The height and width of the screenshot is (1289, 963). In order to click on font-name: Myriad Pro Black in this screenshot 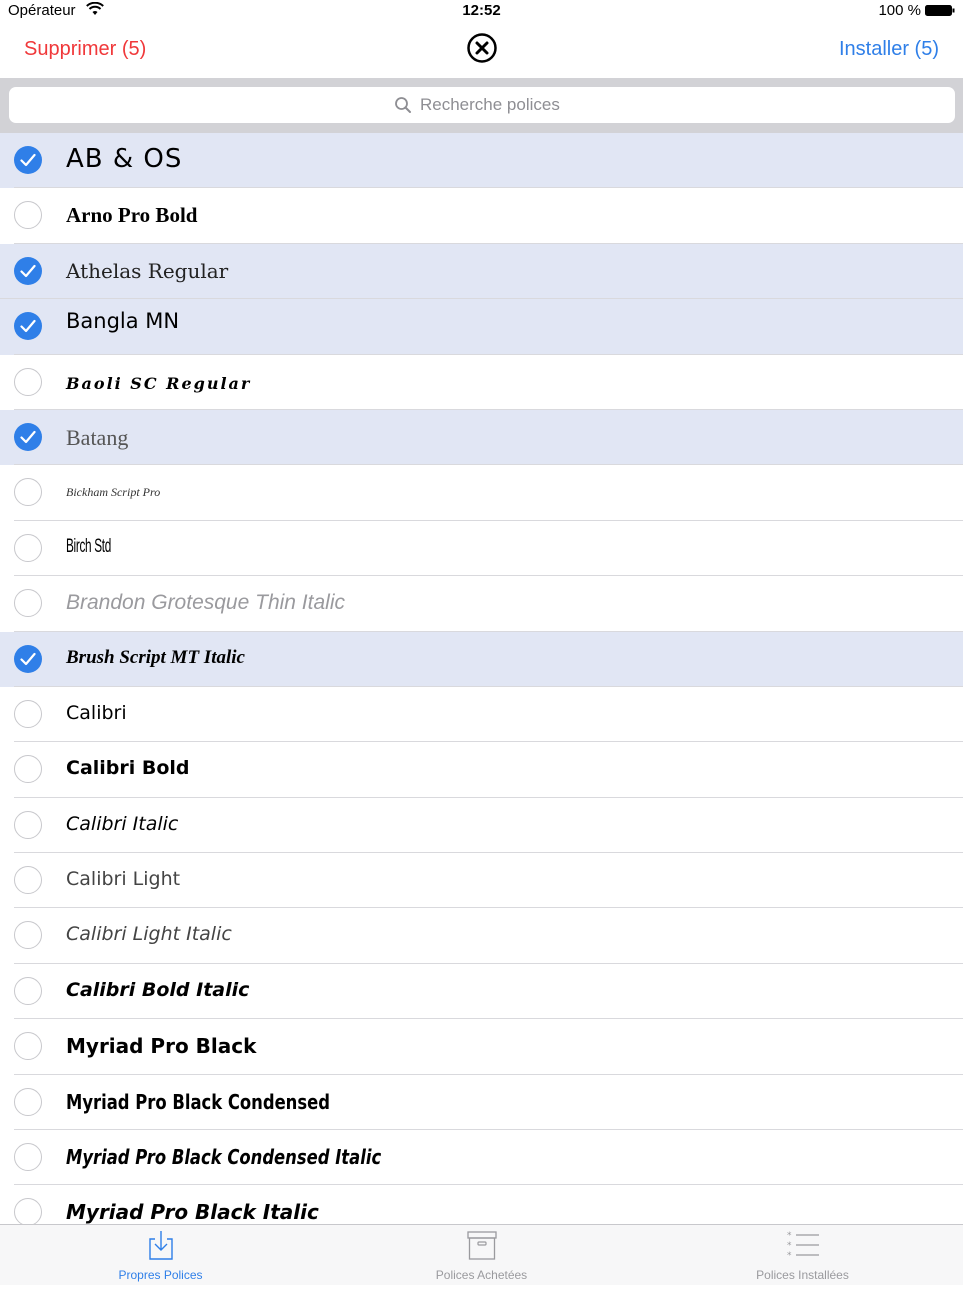, I will do `click(161, 1046)`.